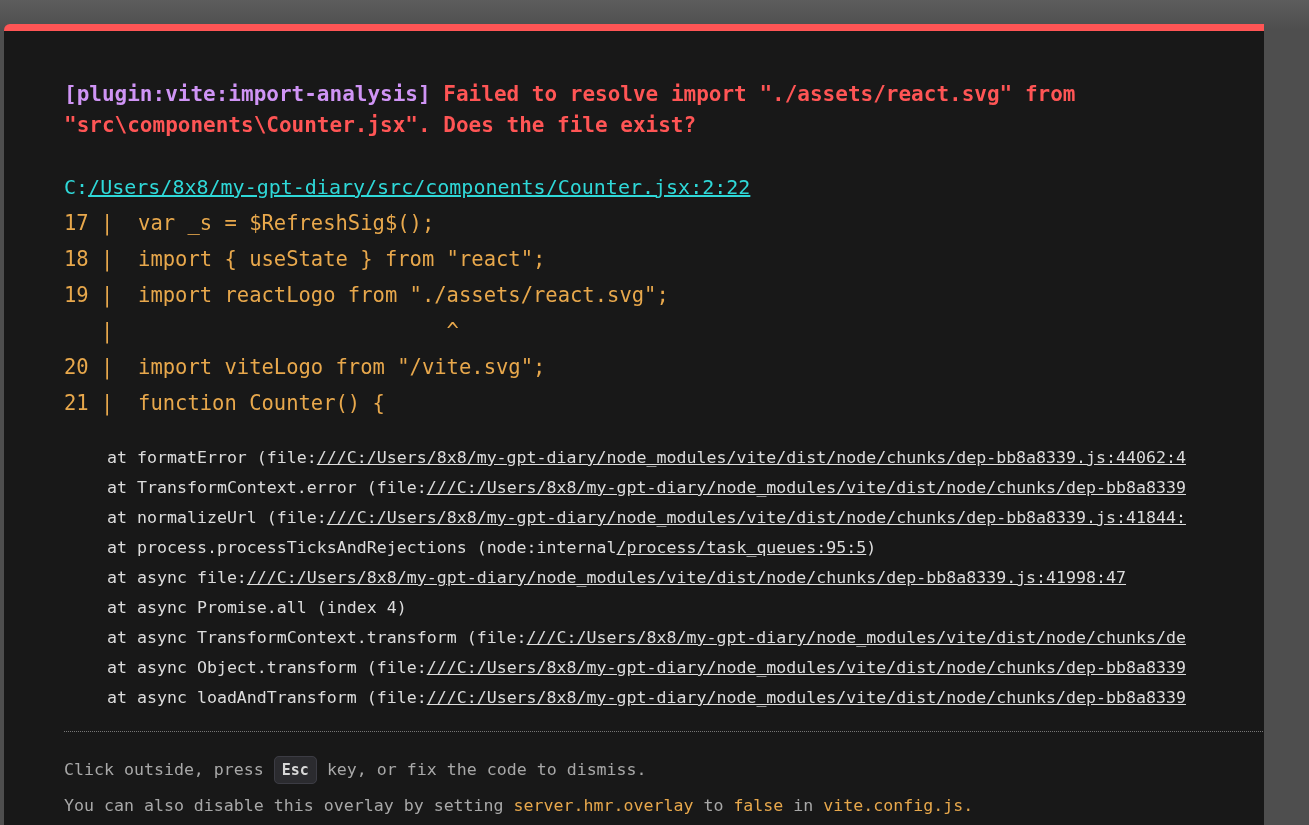 Image resolution: width=1309 pixels, height=825 pixels. What do you see at coordinates (664, 770) in the screenshot?
I see `dismiss-tip: Click outside, press Esc key, or fix the code to dismiss.` at bounding box center [664, 770].